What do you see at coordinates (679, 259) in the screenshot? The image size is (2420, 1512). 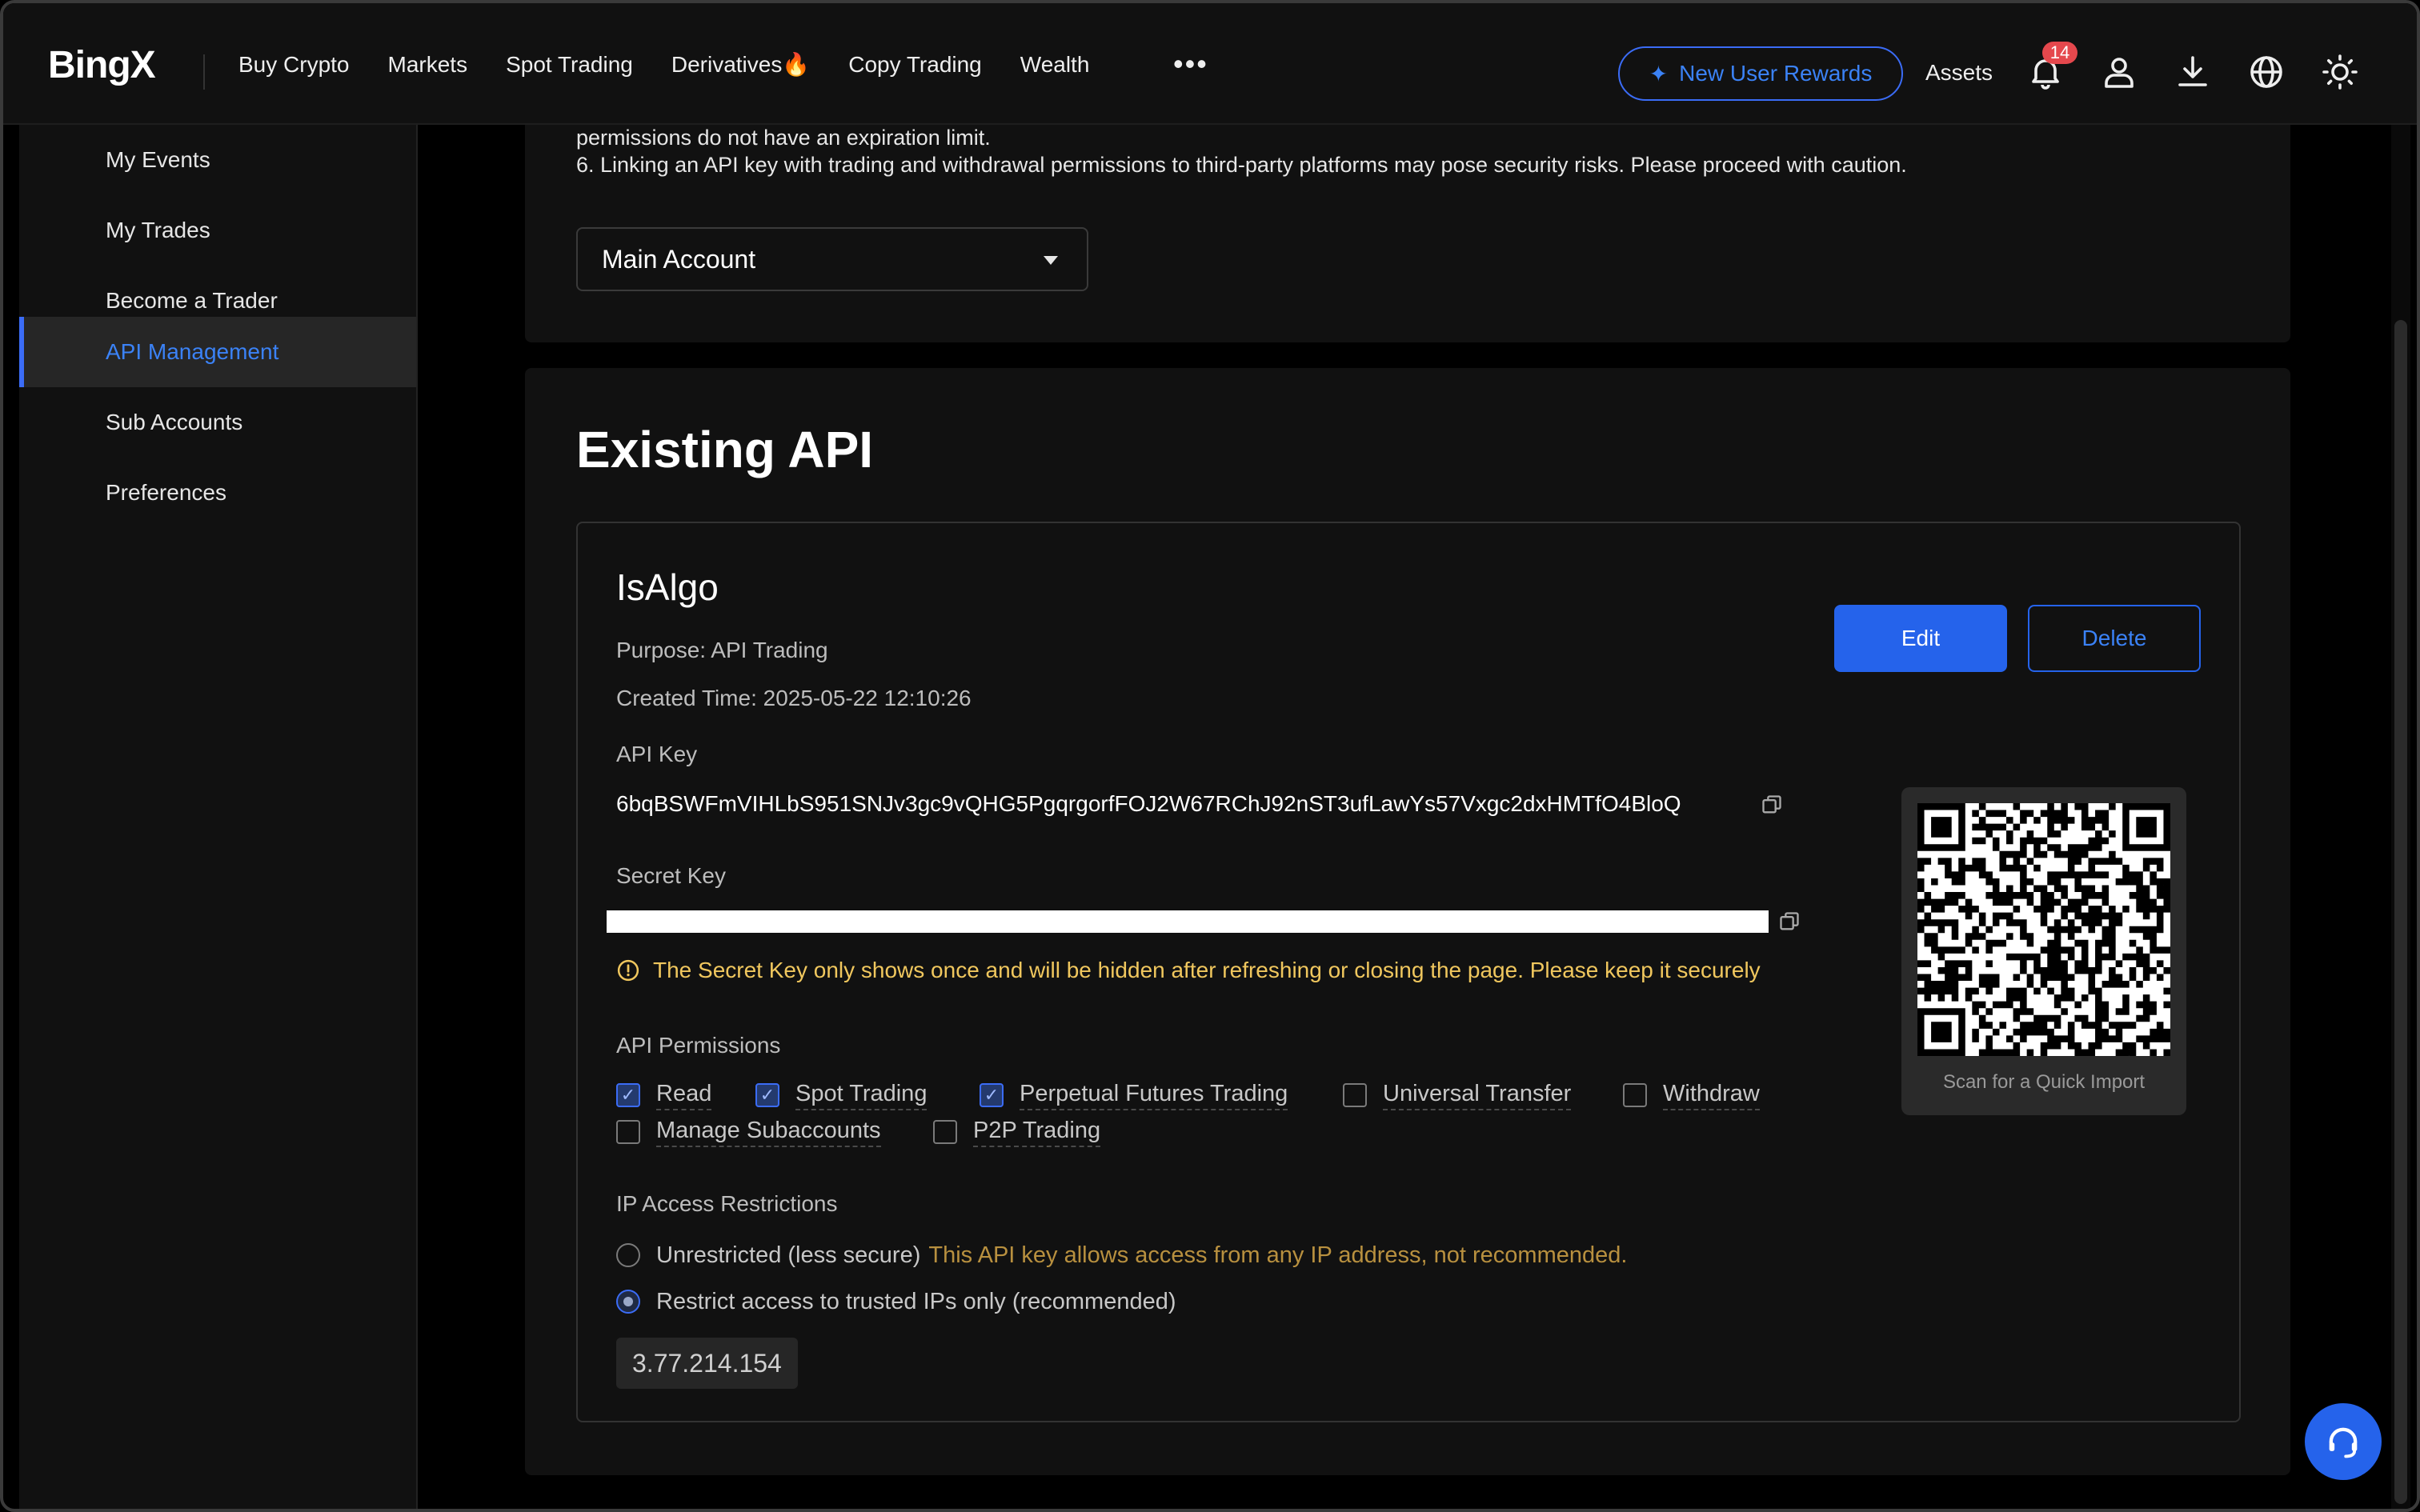 I see `account-select-value: Main Account` at bounding box center [679, 259].